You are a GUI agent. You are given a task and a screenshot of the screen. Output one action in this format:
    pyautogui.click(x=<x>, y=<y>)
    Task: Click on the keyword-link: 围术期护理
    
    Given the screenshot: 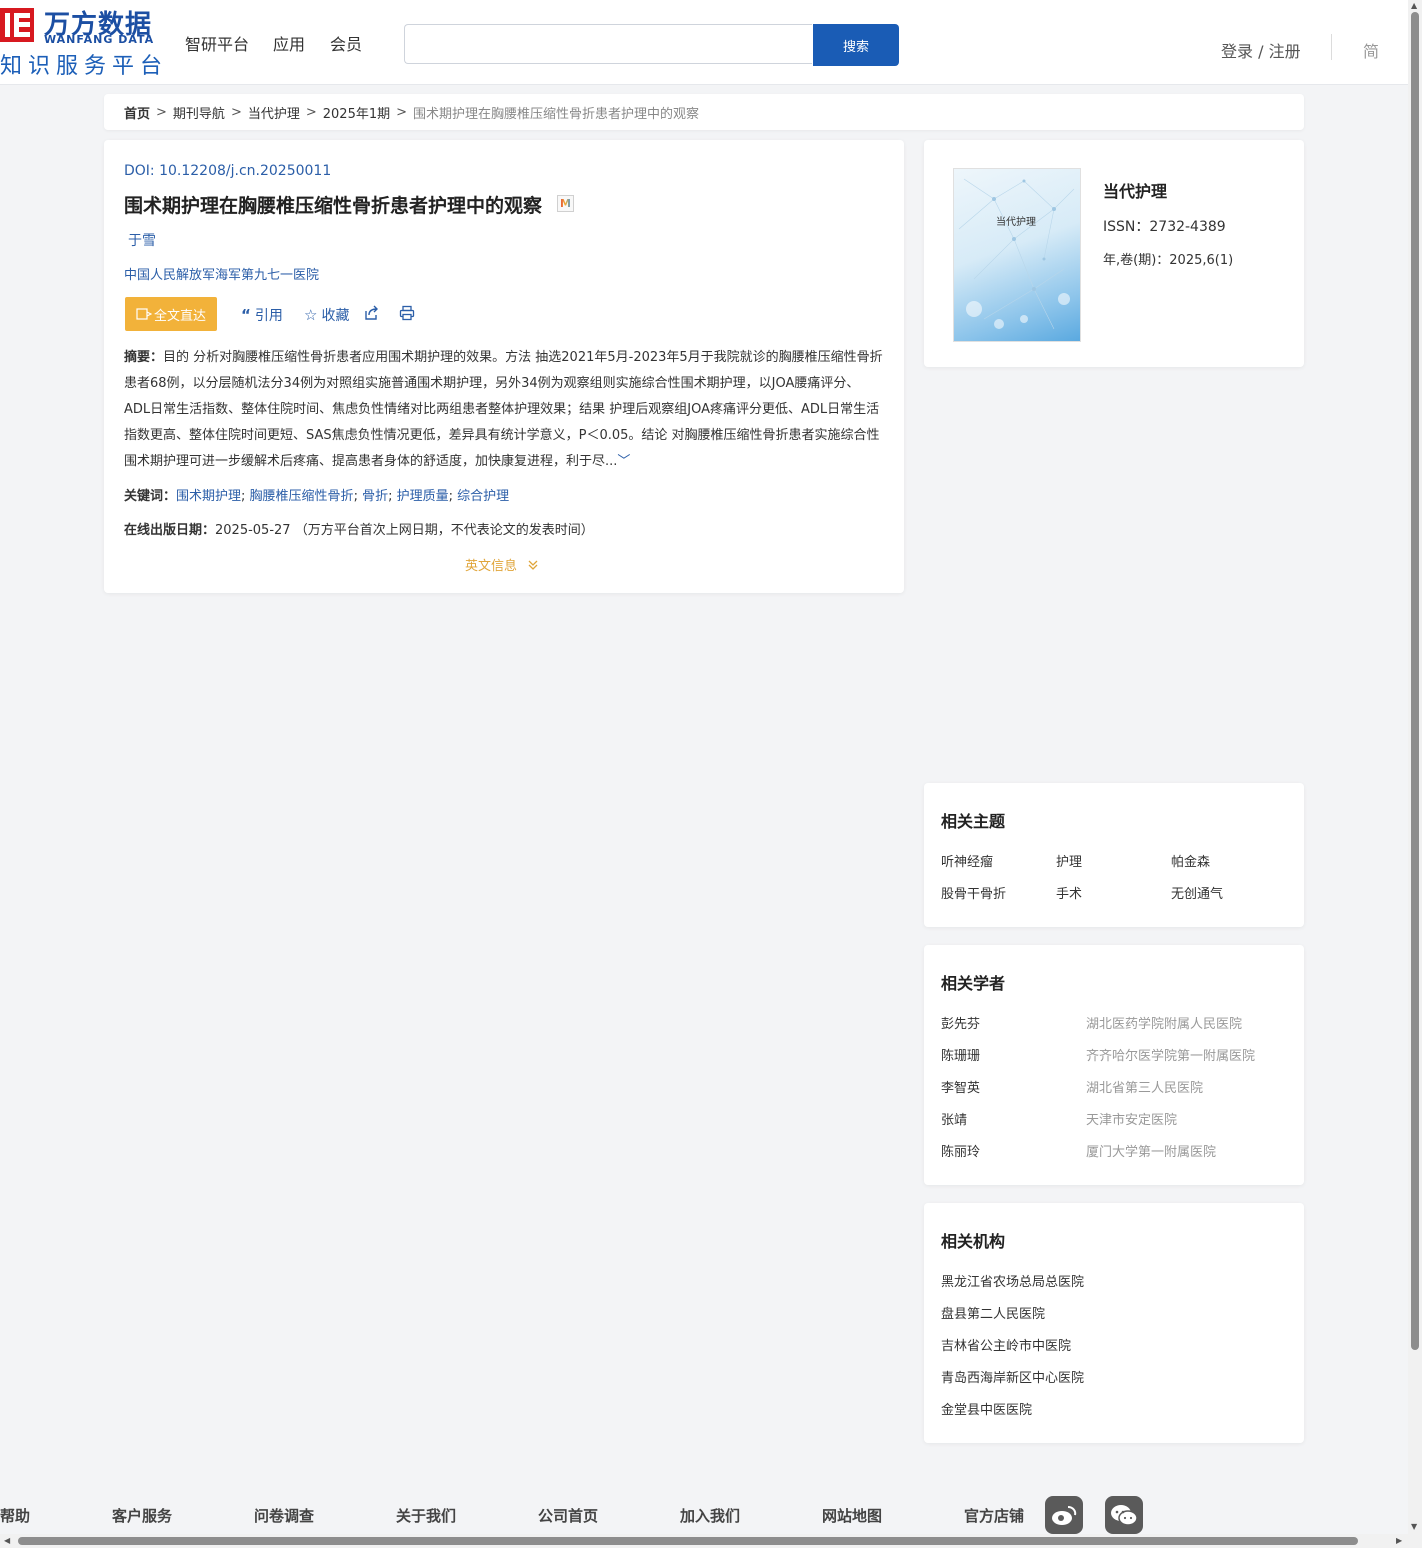 What is the action you would take?
    pyautogui.click(x=208, y=496)
    